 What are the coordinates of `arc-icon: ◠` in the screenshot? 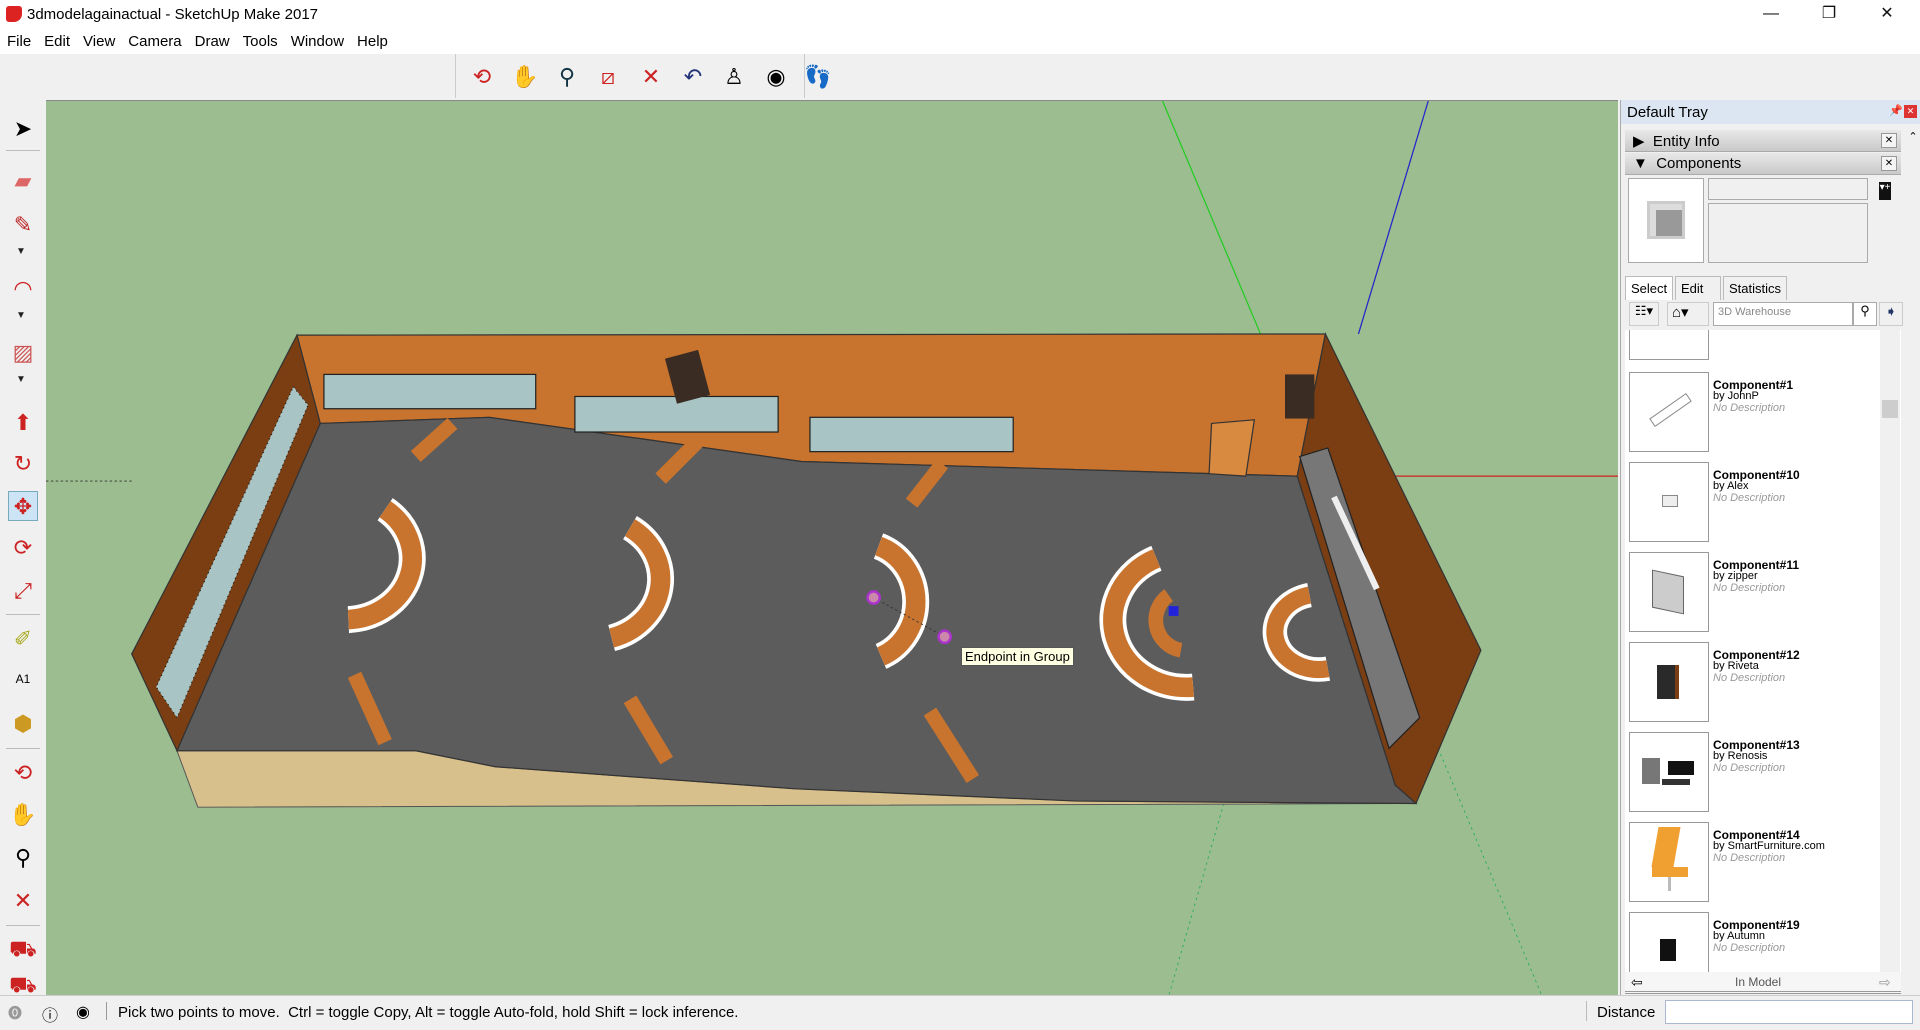 It's located at (23, 289).